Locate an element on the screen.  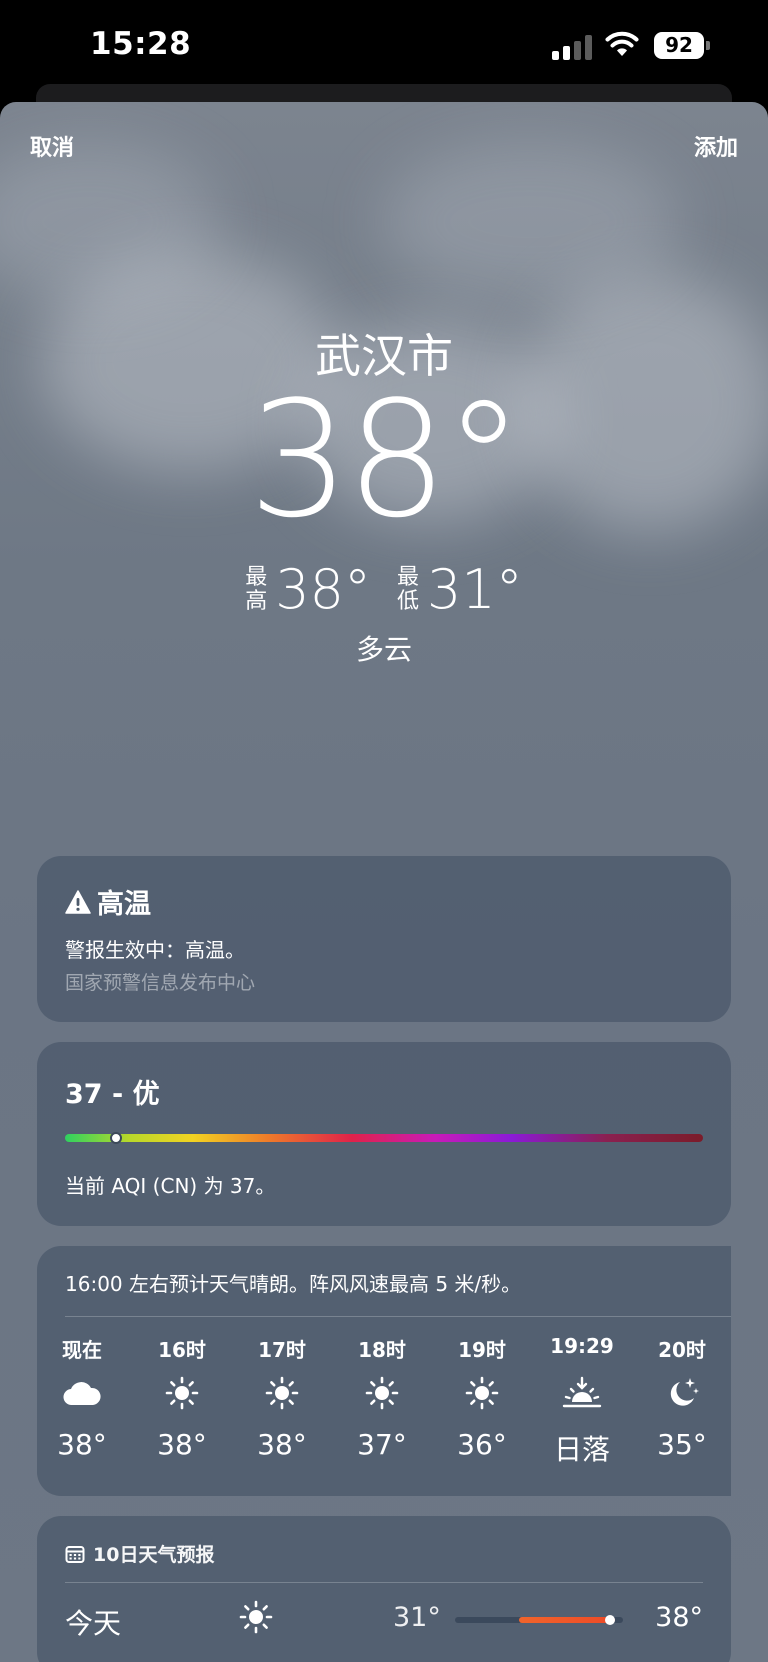
high-low-temps: 最高 38° 最低 31° is located at coordinates (384, 589).